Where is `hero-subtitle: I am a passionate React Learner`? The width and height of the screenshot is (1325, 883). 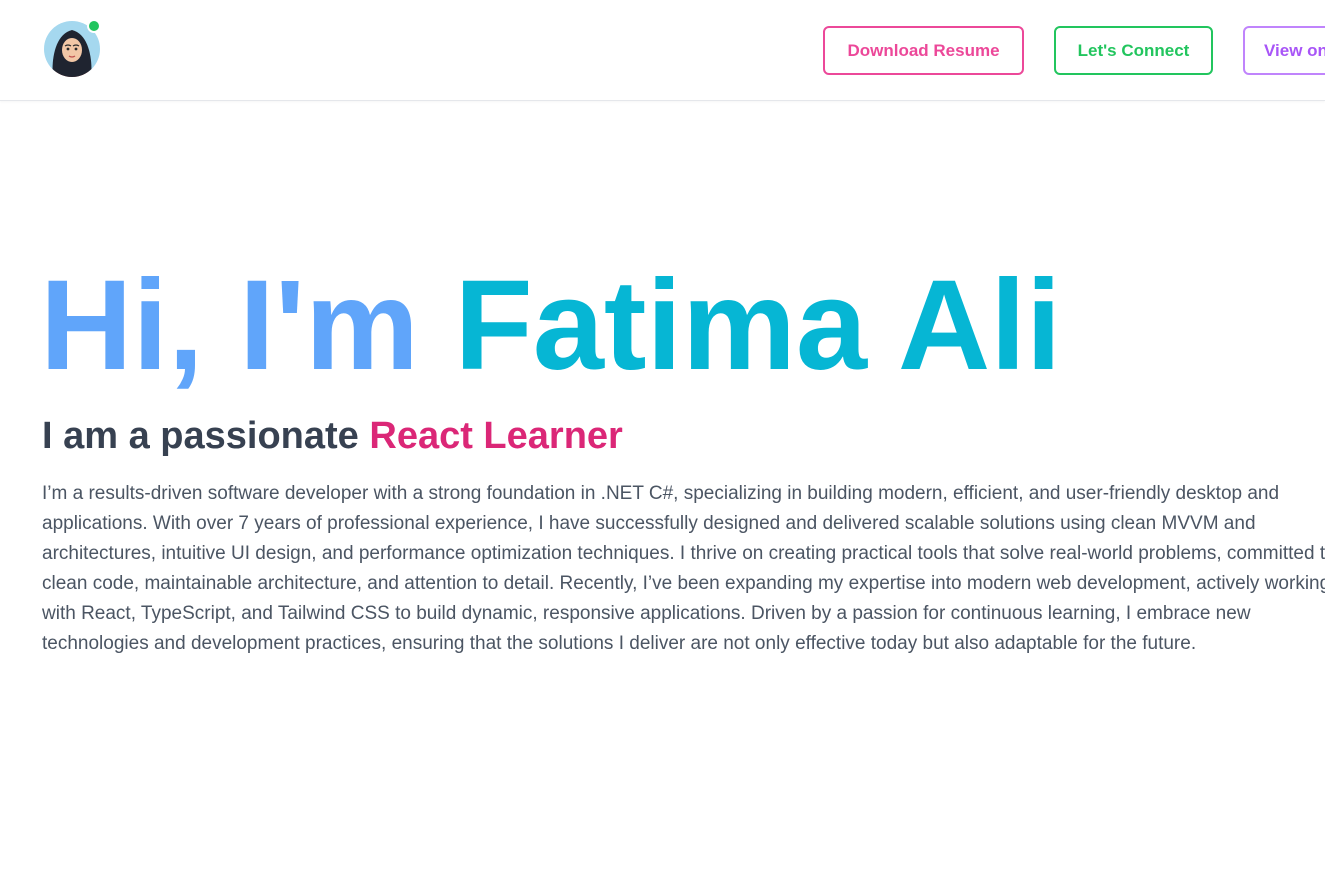
hero-subtitle: I am a passionate React Learner is located at coordinates (332, 436).